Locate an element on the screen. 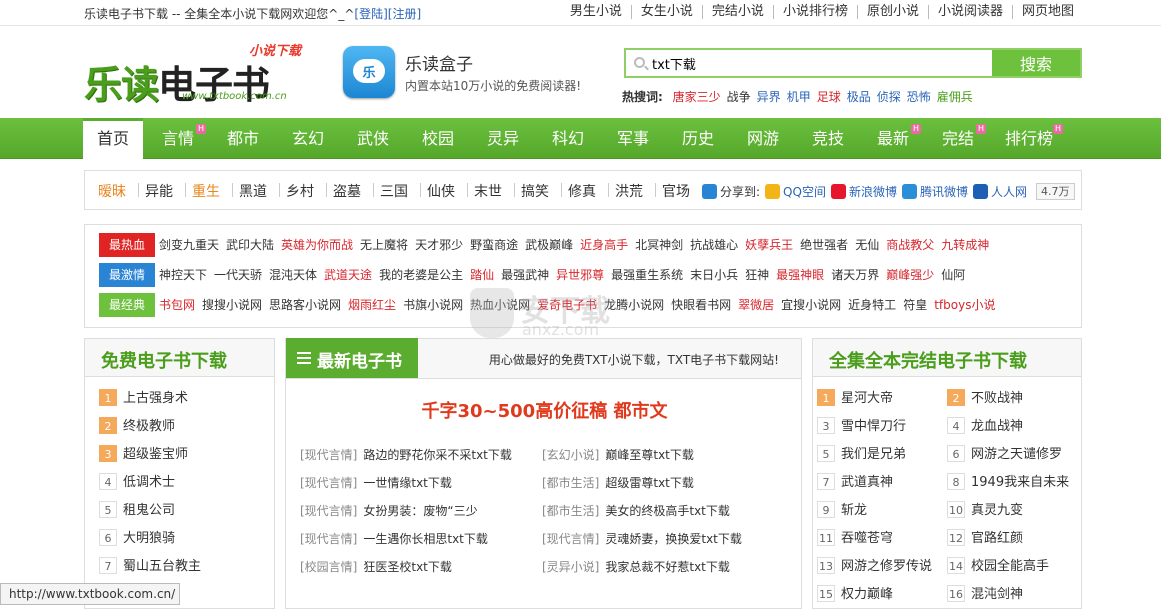 The width and height of the screenshot is (1161, 609). hot-word: 极品 is located at coordinates (859, 97).